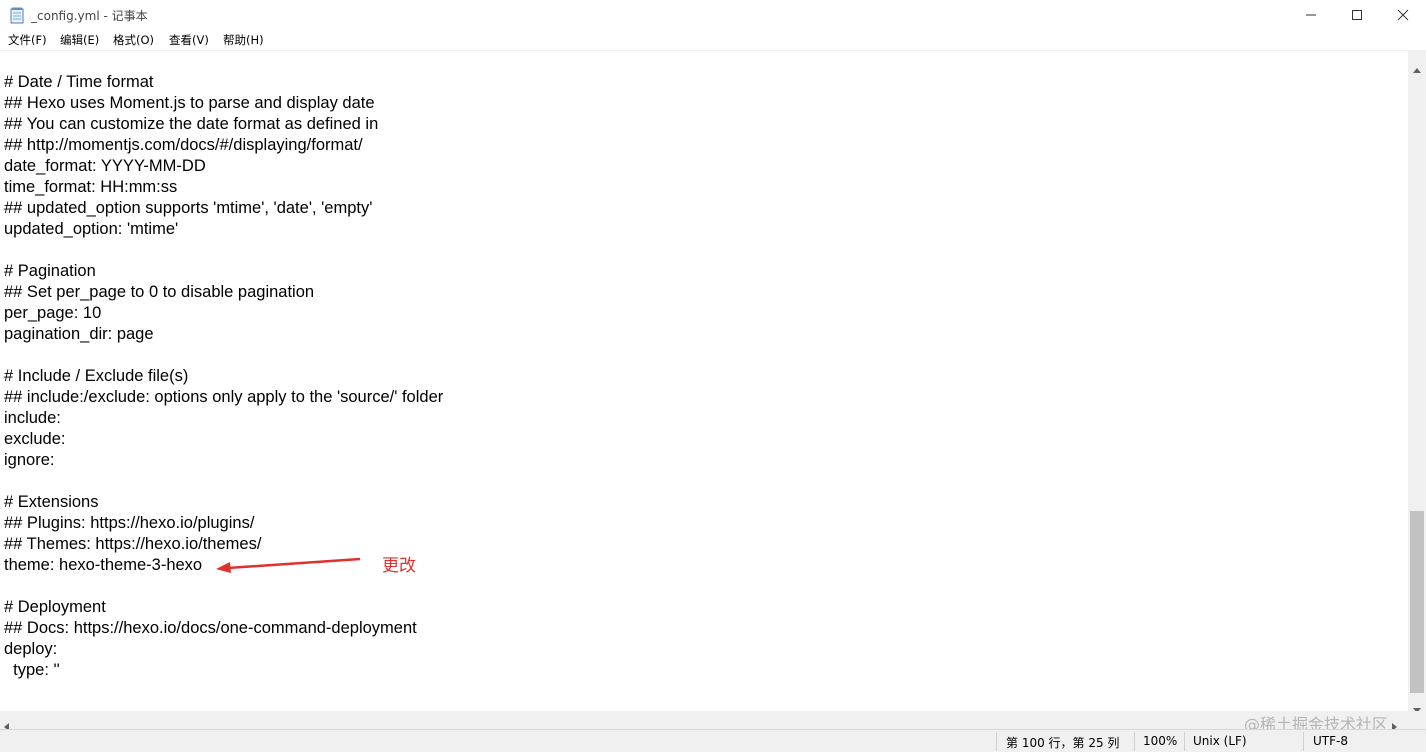 The image size is (1426, 752). What do you see at coordinates (29, 460) in the screenshot?
I see `editor-line: ignore:` at bounding box center [29, 460].